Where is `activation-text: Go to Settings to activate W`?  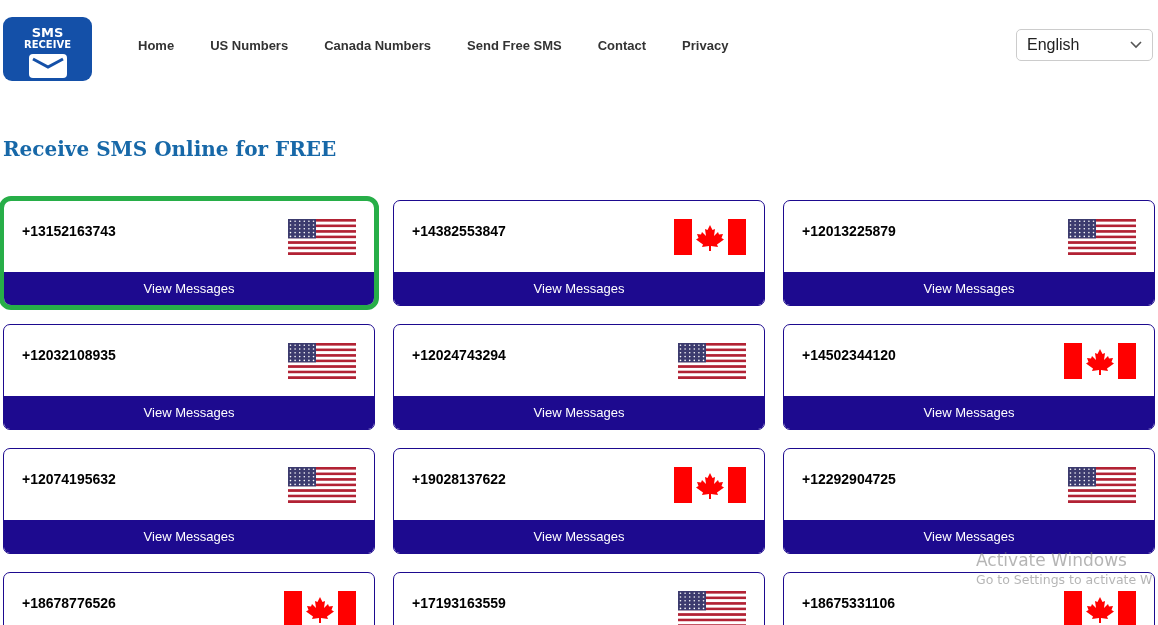 activation-text: Go to Settings to activate W is located at coordinates (1064, 580).